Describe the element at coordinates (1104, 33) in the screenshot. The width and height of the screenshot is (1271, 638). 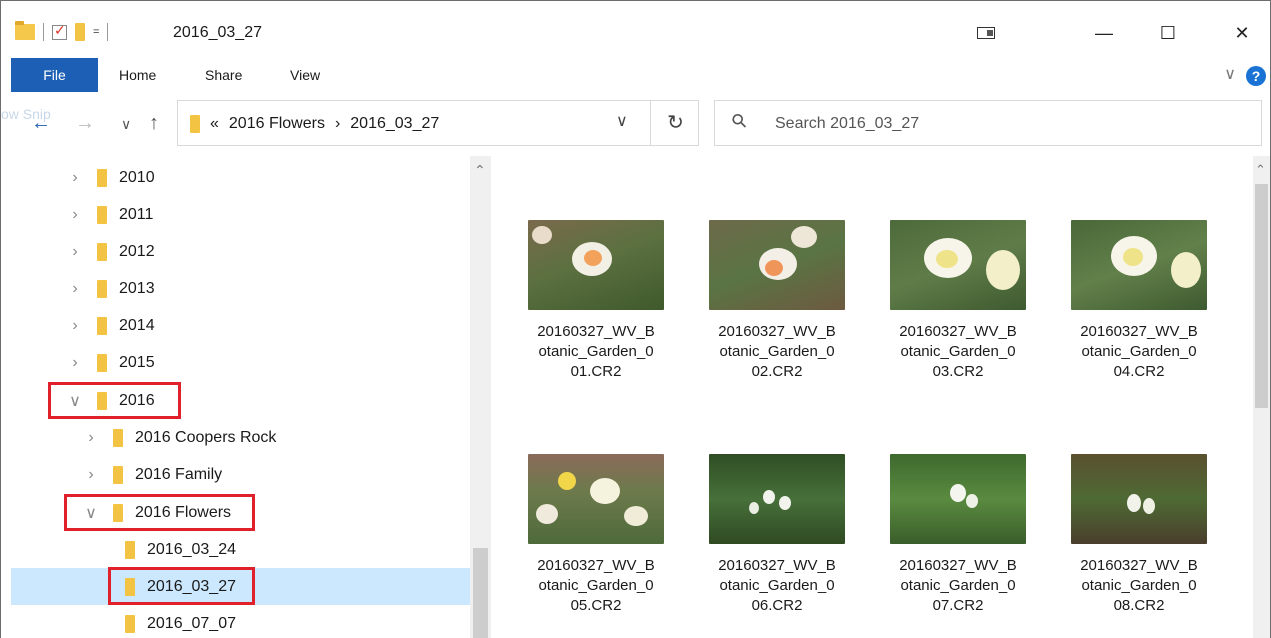
I see `minimize-button: —` at that location.